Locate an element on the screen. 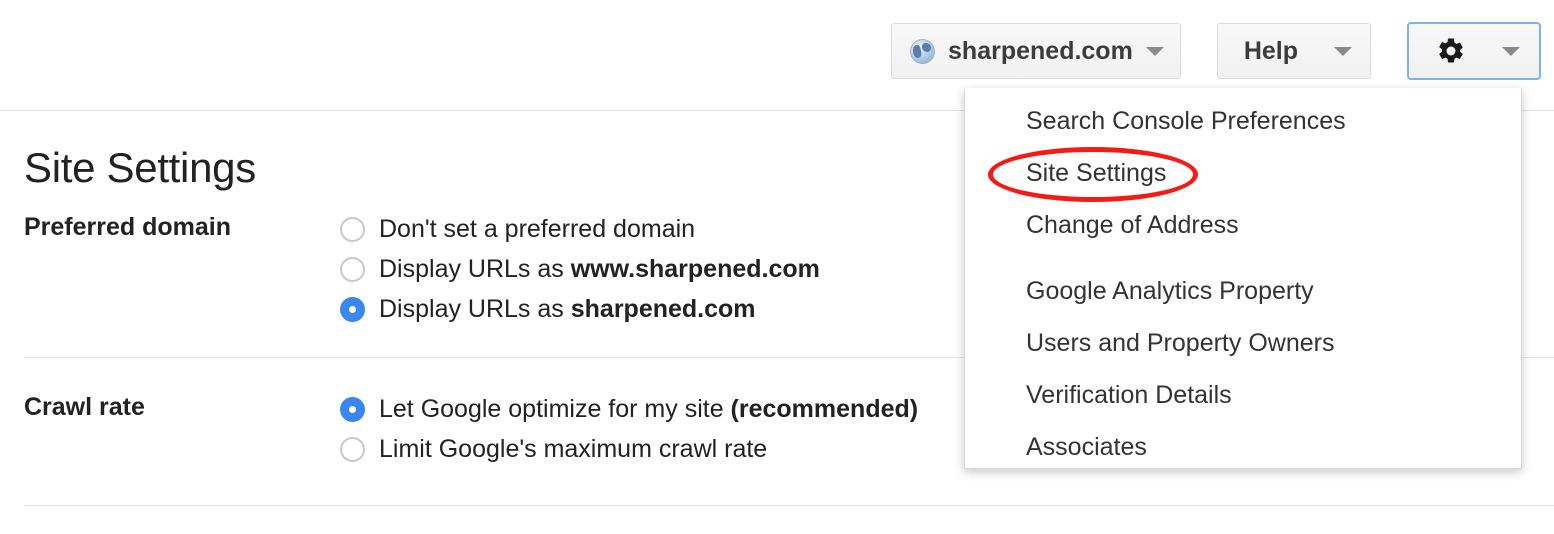  radio-option-display-urls-www: Display URLs as www.sharpened.com is located at coordinates (580, 269).